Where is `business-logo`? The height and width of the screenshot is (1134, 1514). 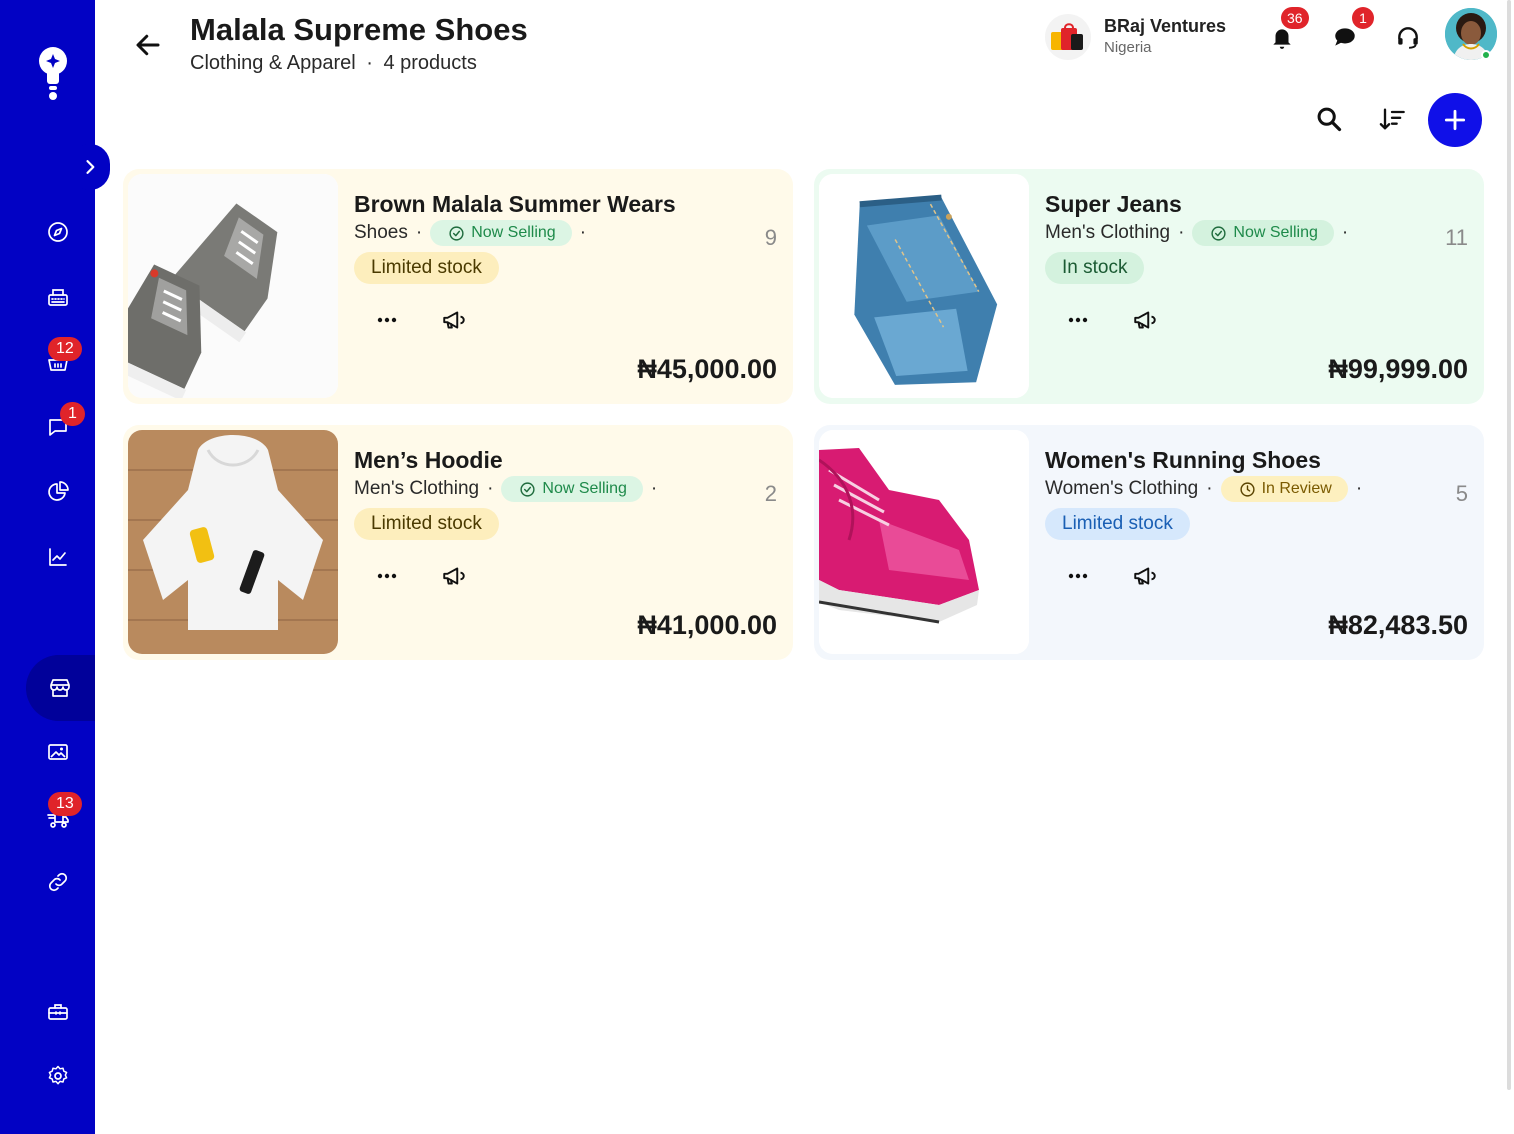 business-logo is located at coordinates (1068, 37).